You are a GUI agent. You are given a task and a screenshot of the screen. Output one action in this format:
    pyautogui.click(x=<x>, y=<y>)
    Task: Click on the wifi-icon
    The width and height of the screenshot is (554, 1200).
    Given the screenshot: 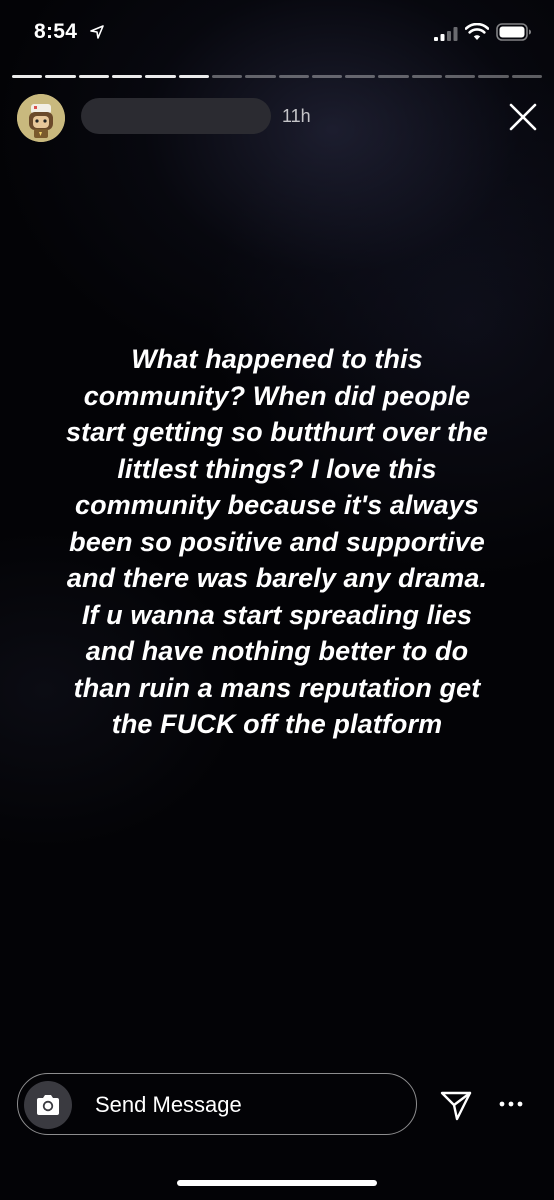 What is the action you would take?
    pyautogui.click(x=477, y=31)
    